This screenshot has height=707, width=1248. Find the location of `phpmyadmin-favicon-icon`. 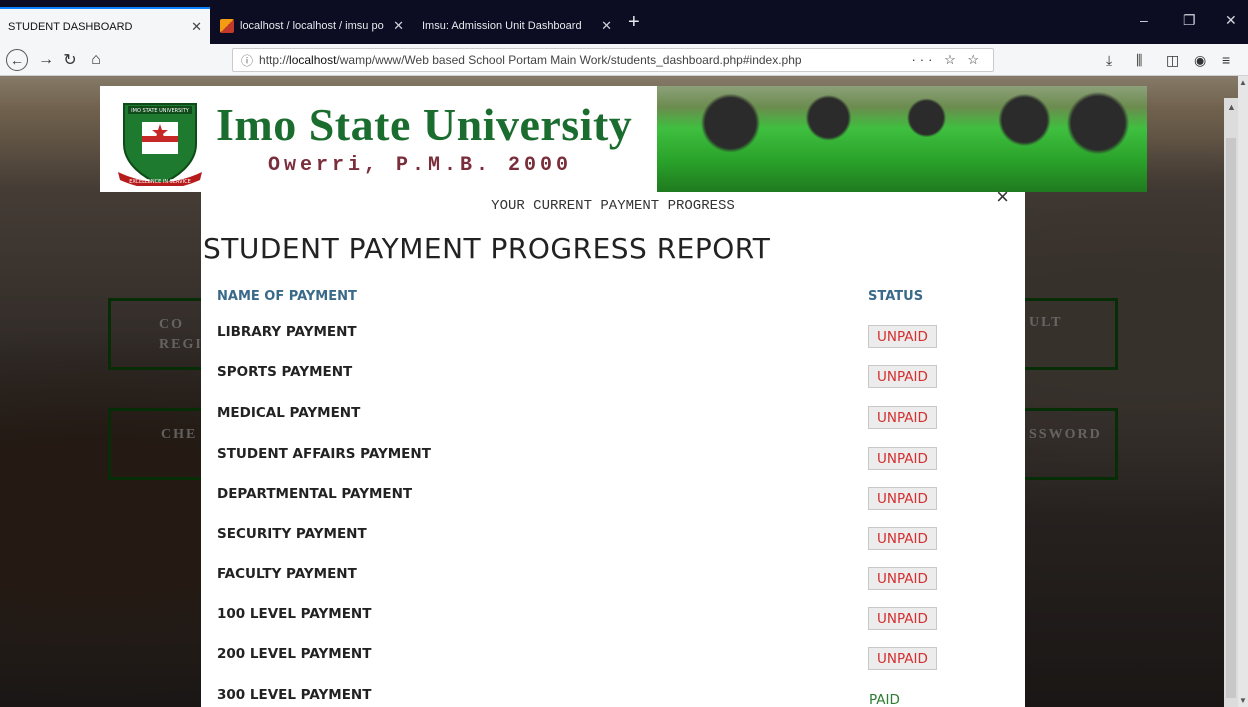

phpmyadmin-favicon-icon is located at coordinates (227, 25).